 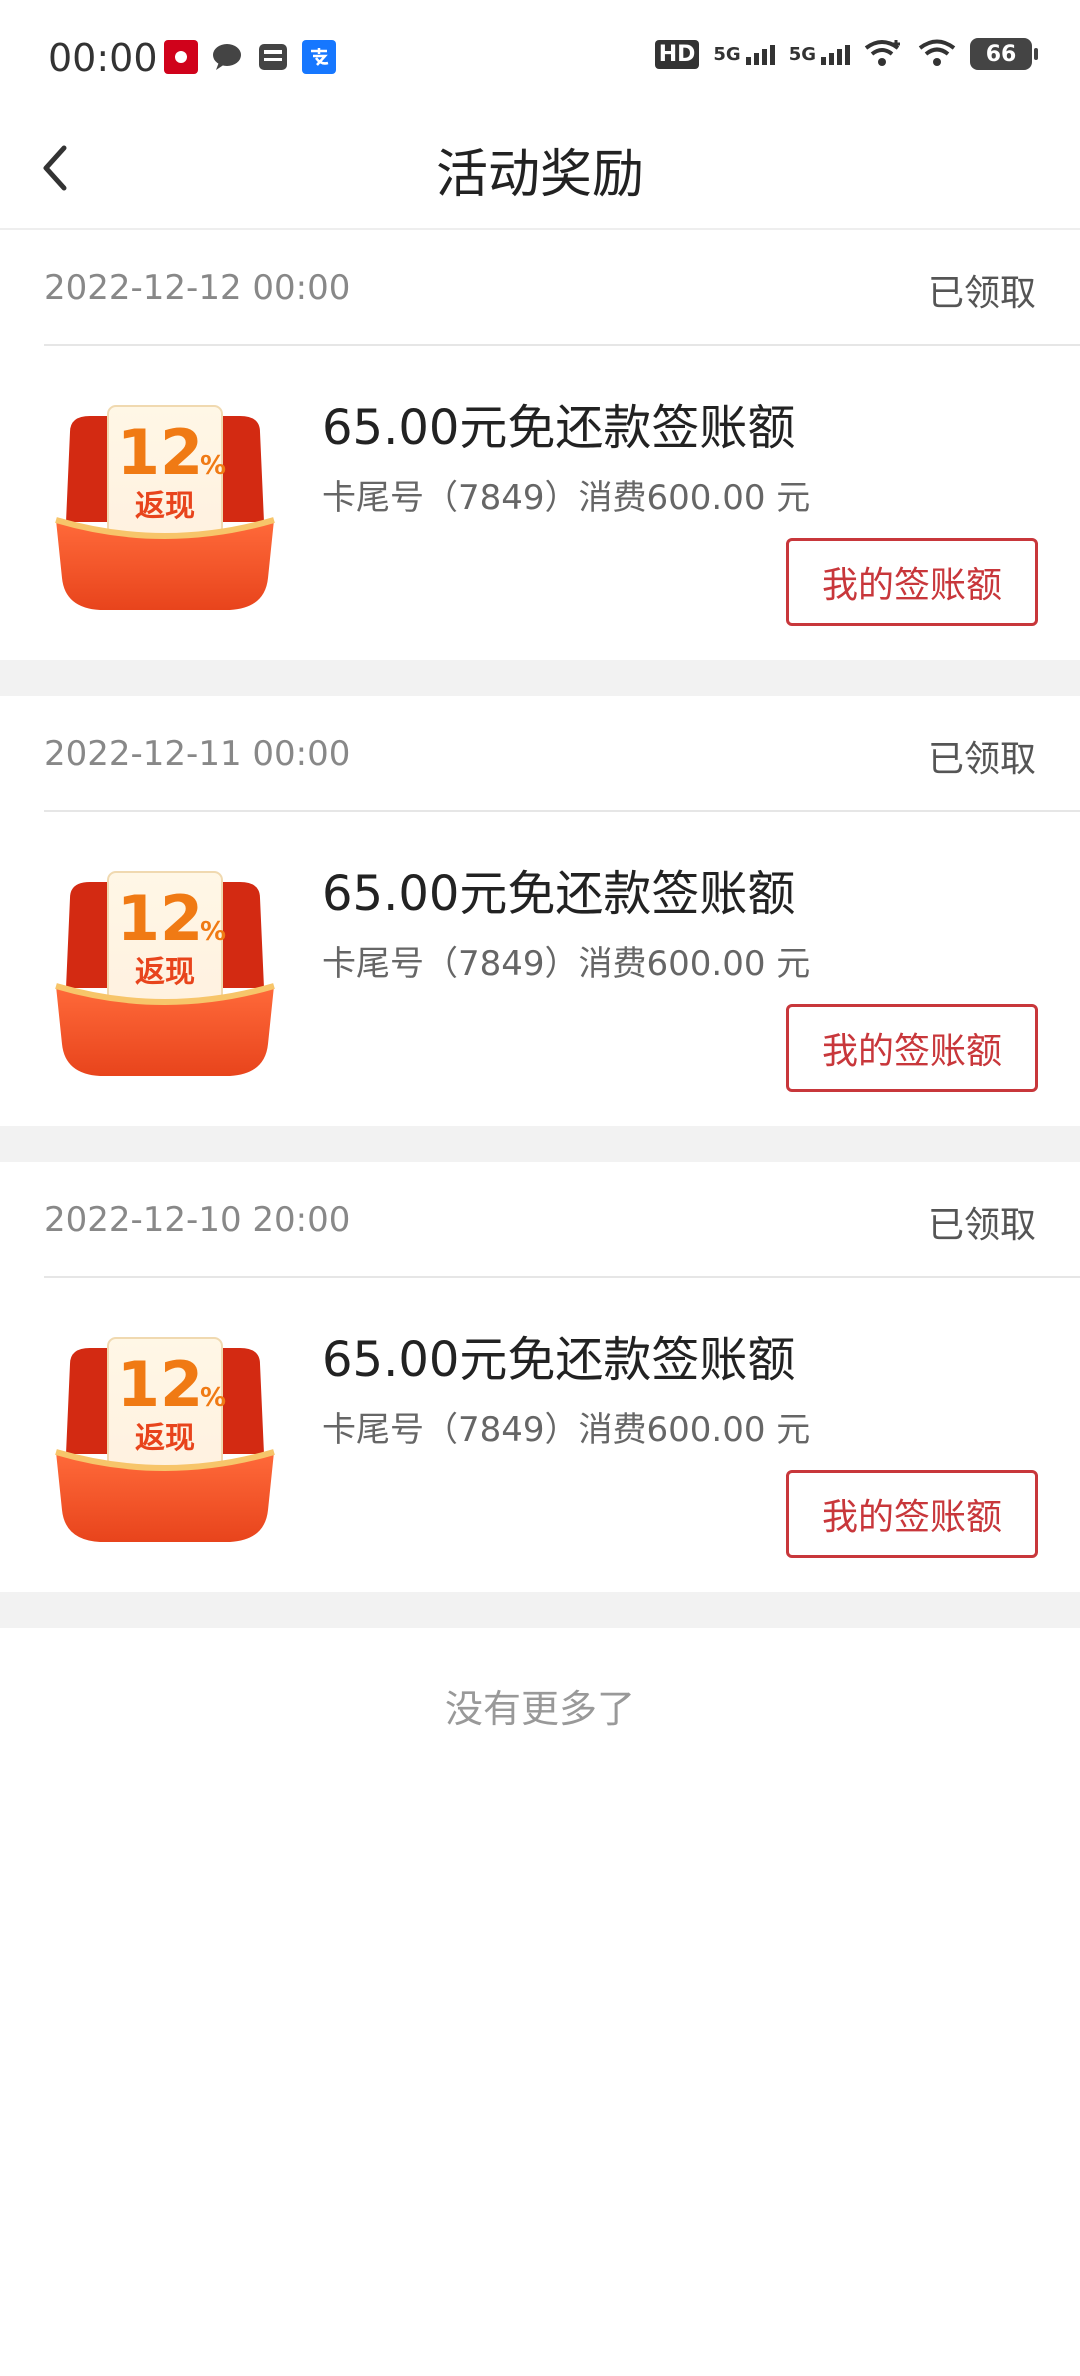 I want to click on message-icon, so click(x=227, y=57).